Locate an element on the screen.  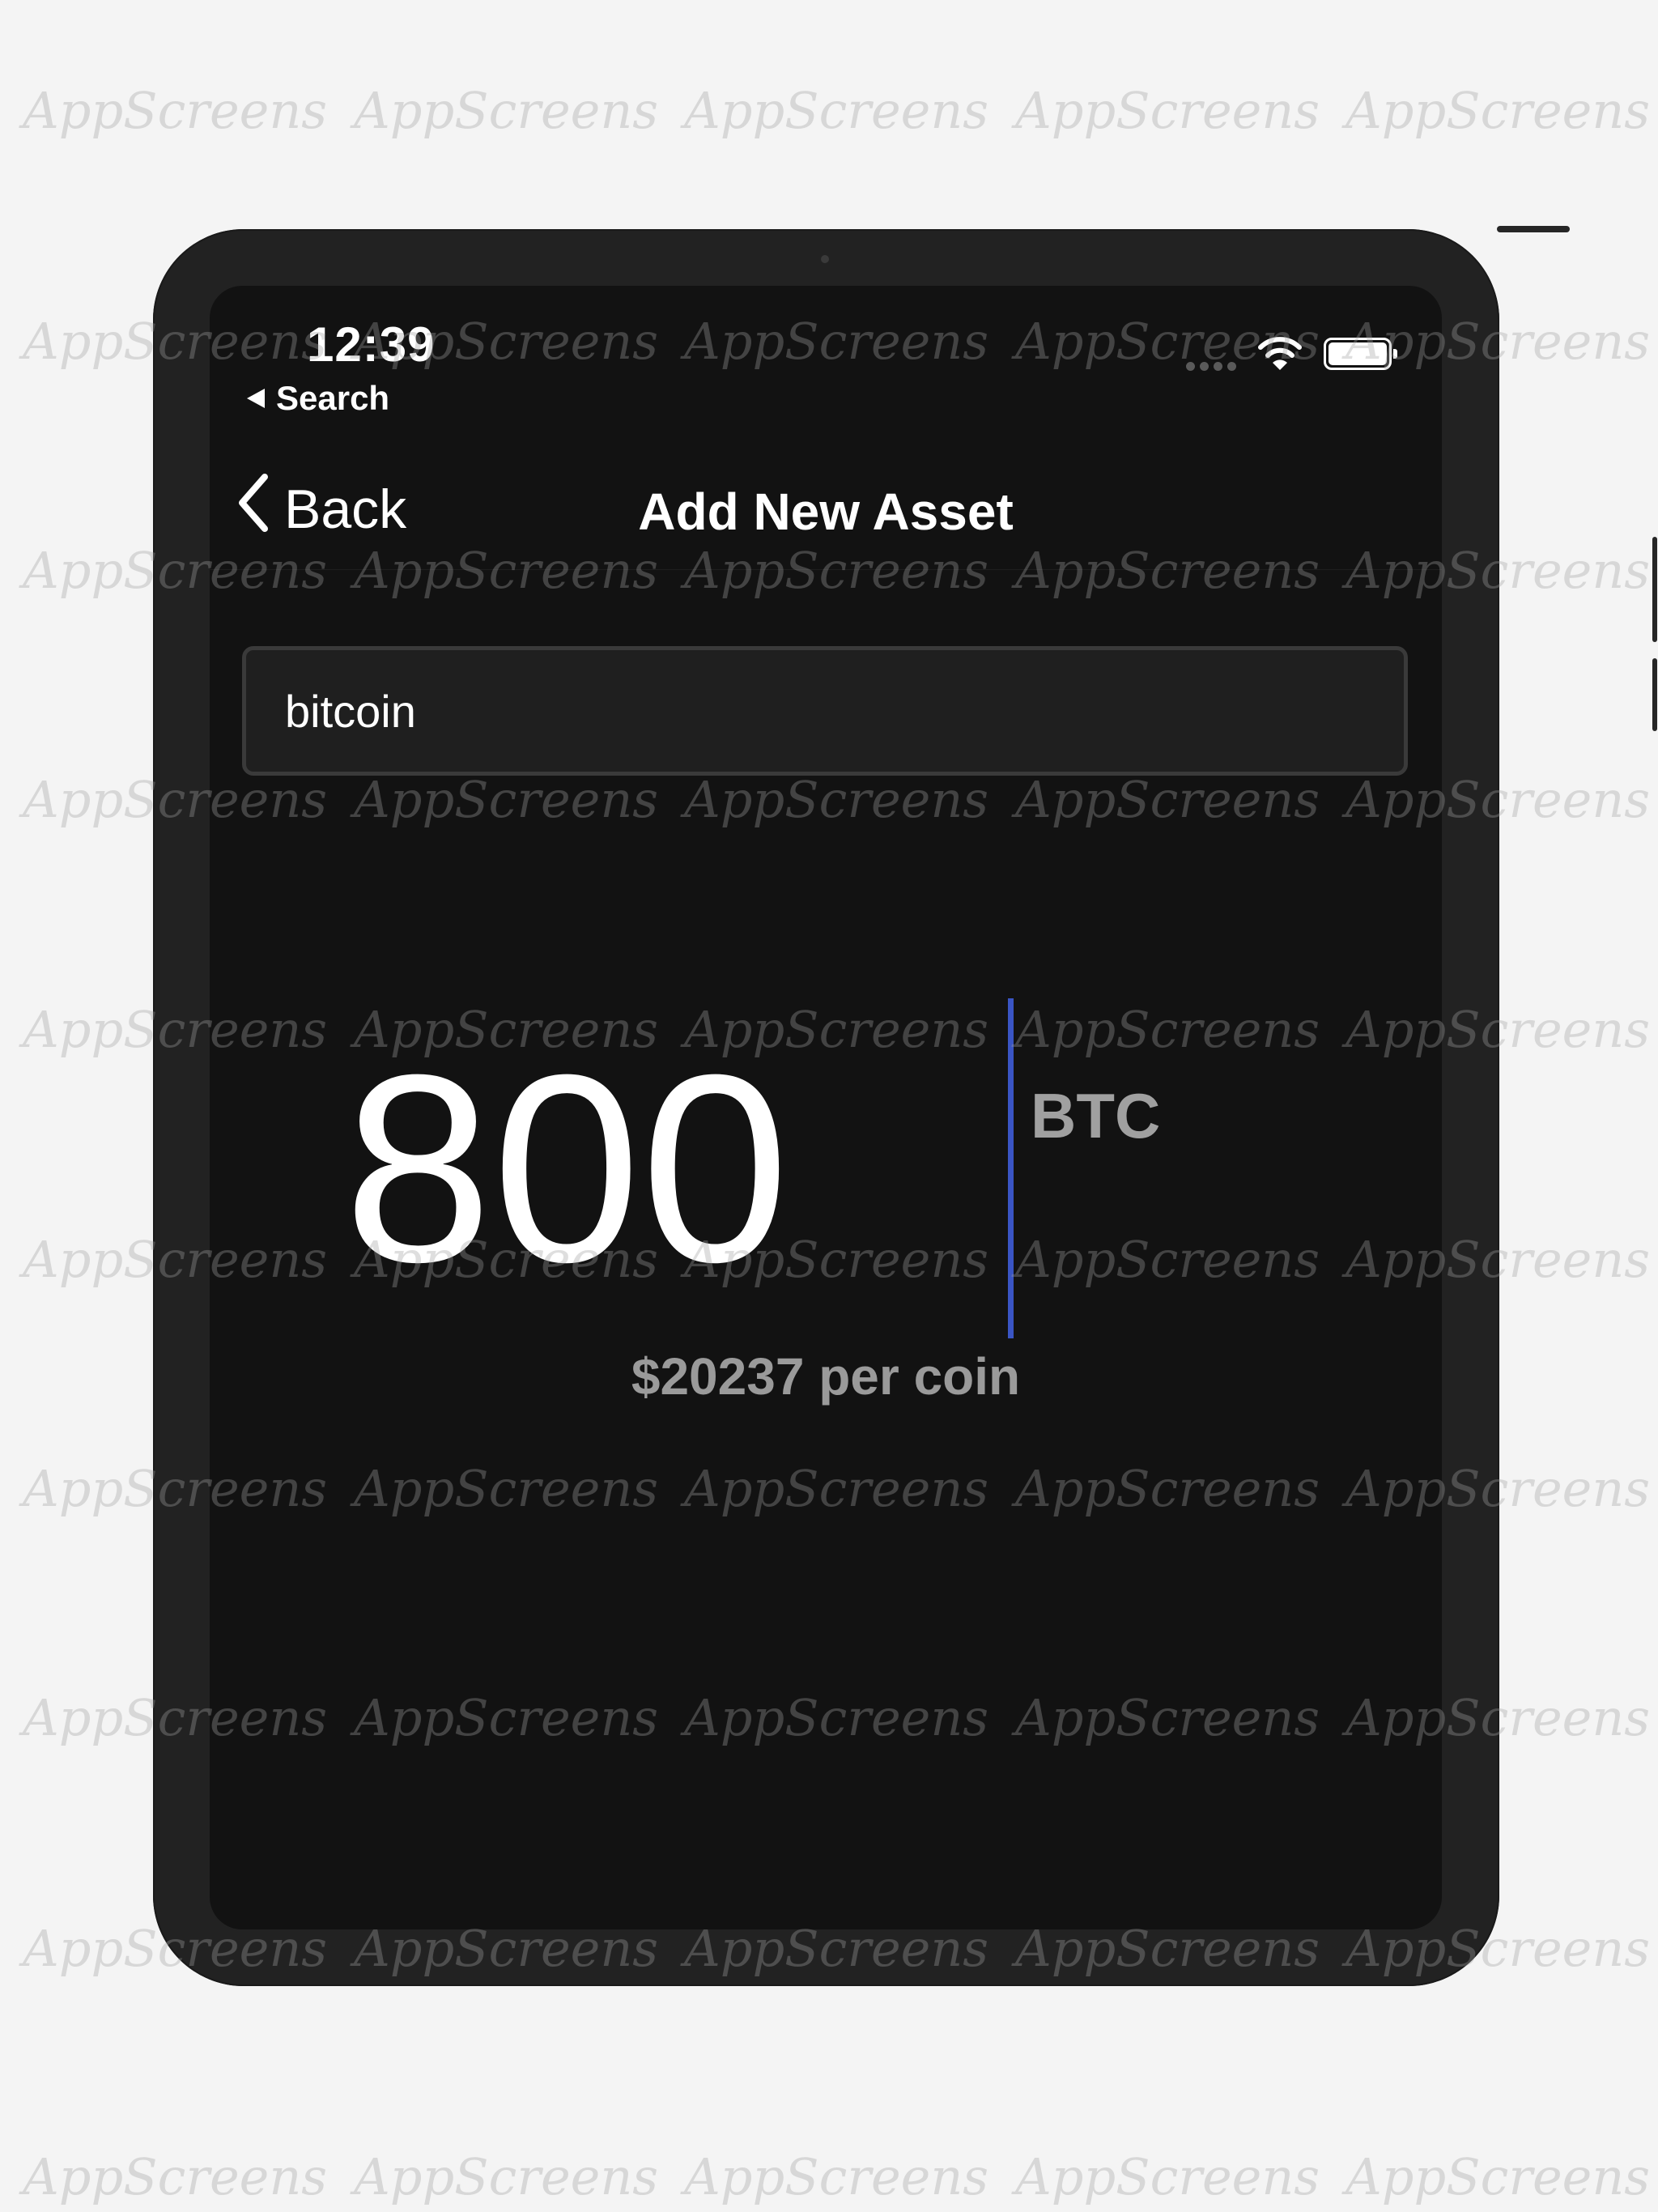
front-camera is located at coordinates (825, 259).